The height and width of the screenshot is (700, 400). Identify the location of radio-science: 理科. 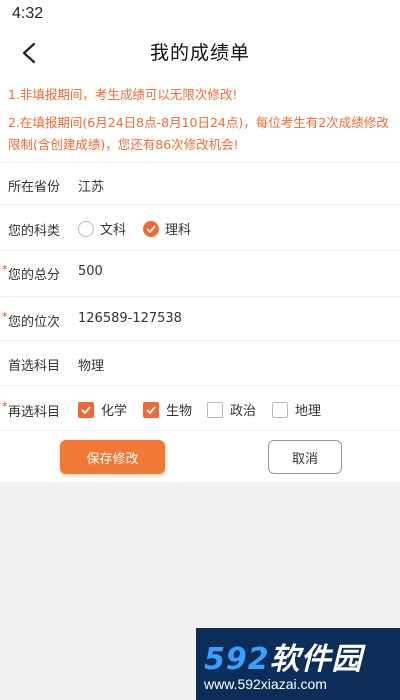
(167, 228).